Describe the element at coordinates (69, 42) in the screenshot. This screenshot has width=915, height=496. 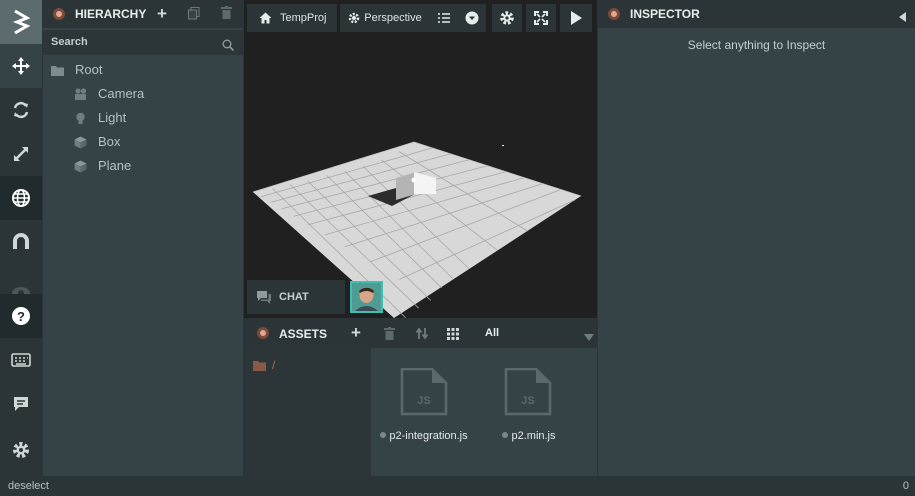
I see `search-placeholder: Search` at that location.